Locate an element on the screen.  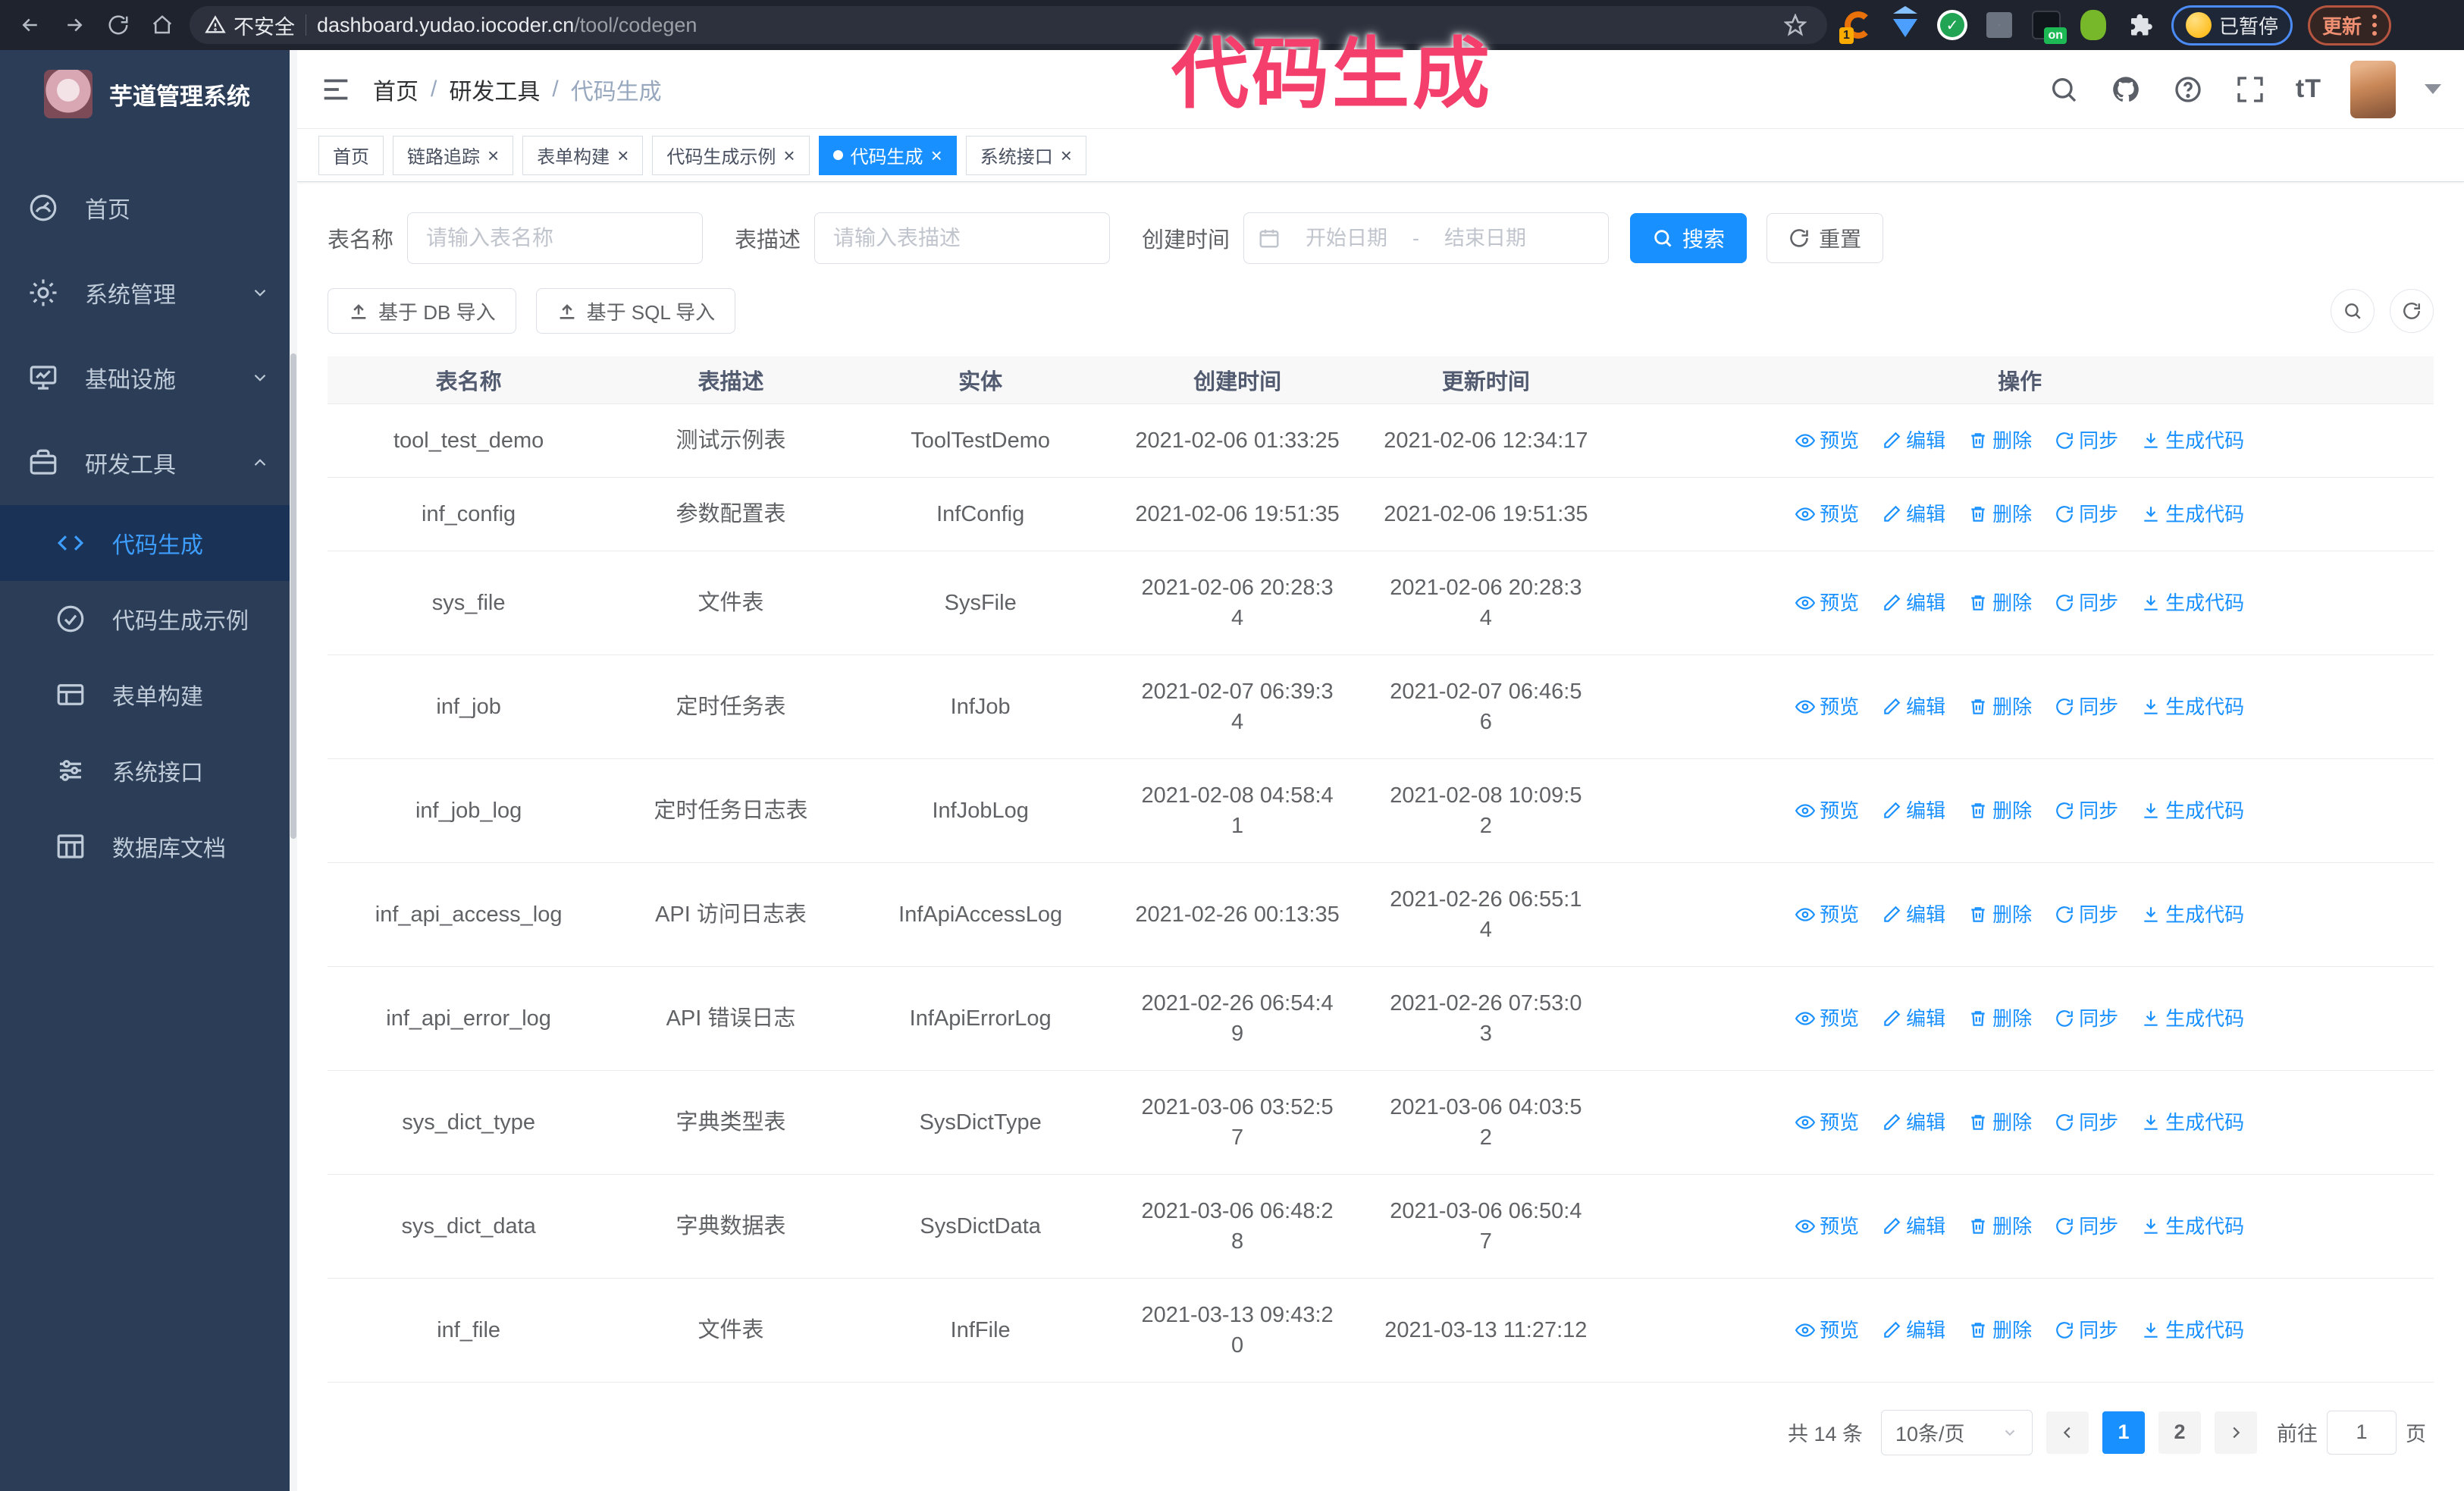
sidebar-item-infra: 基础设施 is located at coordinates (148, 377).